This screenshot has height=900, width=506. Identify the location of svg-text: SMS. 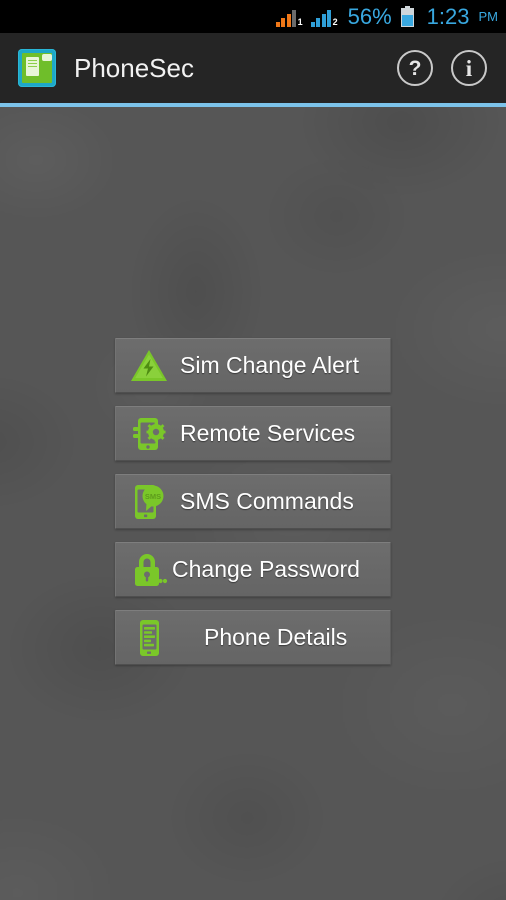
(153, 496).